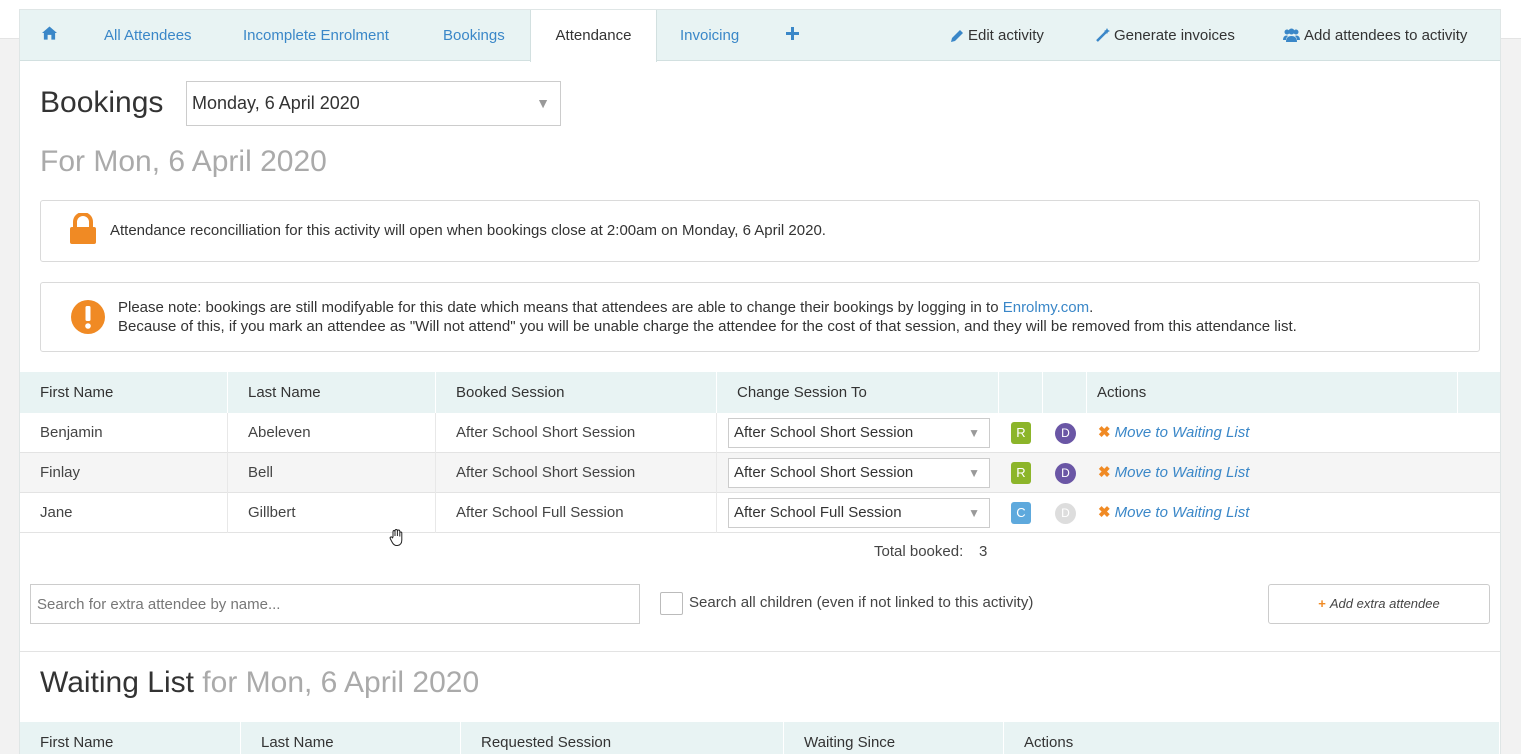 The image size is (1521, 754). What do you see at coordinates (760, 651) in the screenshot?
I see `section-divider` at bounding box center [760, 651].